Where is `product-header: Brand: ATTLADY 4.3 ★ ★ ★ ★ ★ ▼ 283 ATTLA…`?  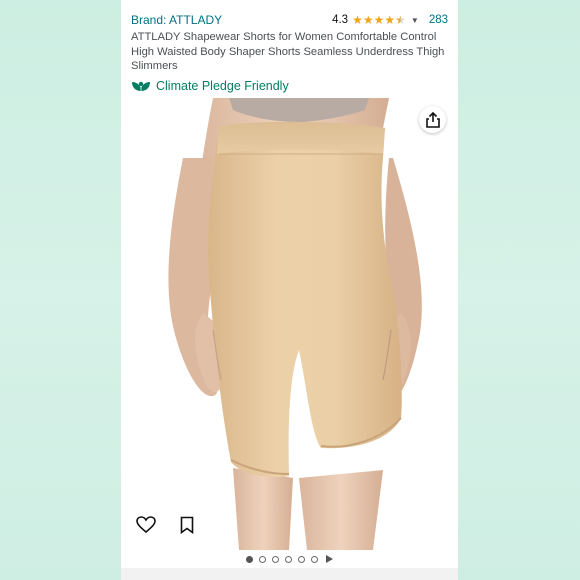
product-header: Brand: ATTLADY 4.3 ★ ★ ★ ★ ★ ▼ 283 ATTLA… is located at coordinates (289, 49).